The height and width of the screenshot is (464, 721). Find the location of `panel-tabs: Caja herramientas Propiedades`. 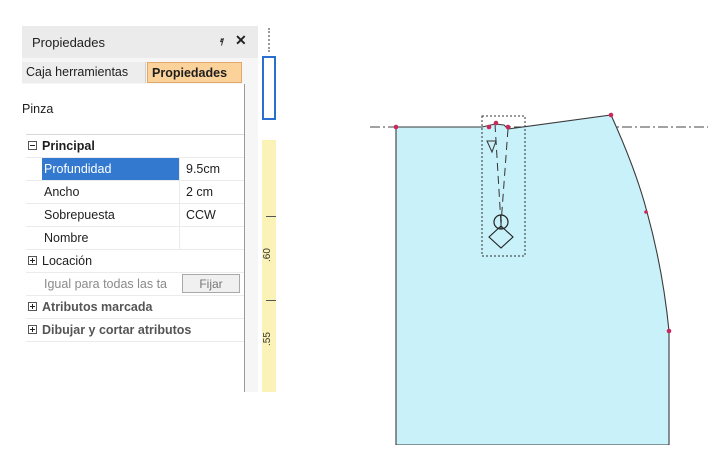

panel-tabs: Caja herramientas Propiedades is located at coordinates (140, 73).